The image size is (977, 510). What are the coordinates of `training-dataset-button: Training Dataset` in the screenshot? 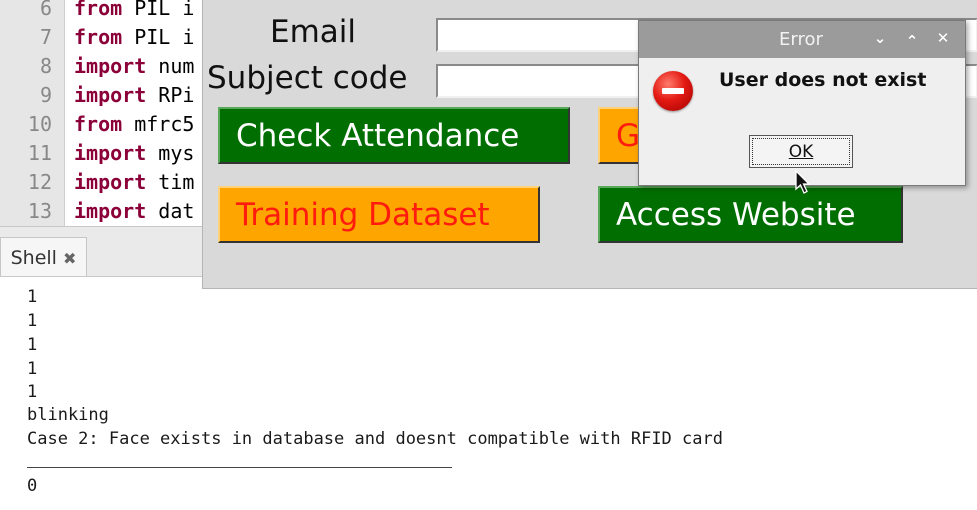 It's located at (379, 214).